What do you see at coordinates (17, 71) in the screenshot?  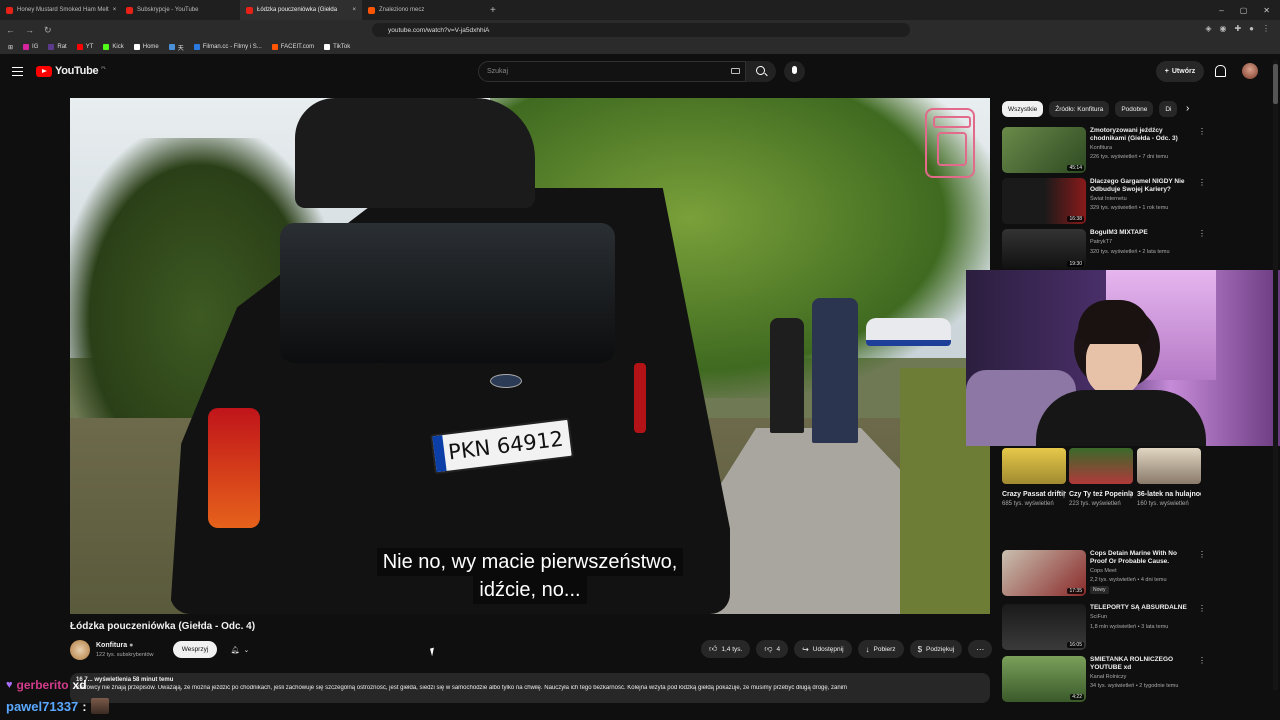 I see `hamburger-menu-icon` at bounding box center [17, 71].